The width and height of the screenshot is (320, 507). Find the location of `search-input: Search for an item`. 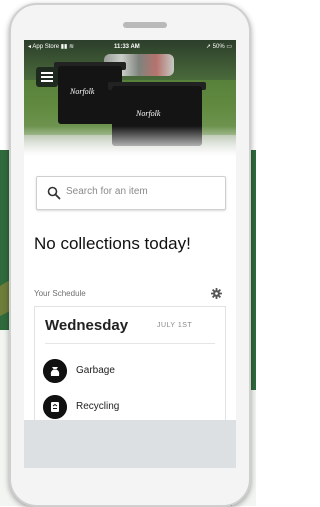

search-input: Search for an item is located at coordinates (131, 193).